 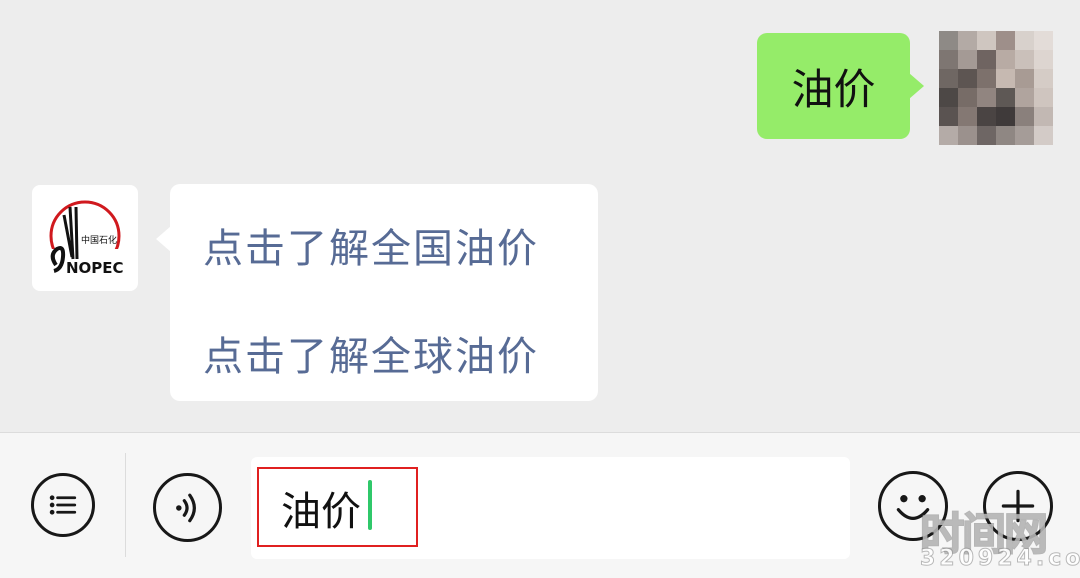 I want to click on more-button, so click(x=1018, y=506).